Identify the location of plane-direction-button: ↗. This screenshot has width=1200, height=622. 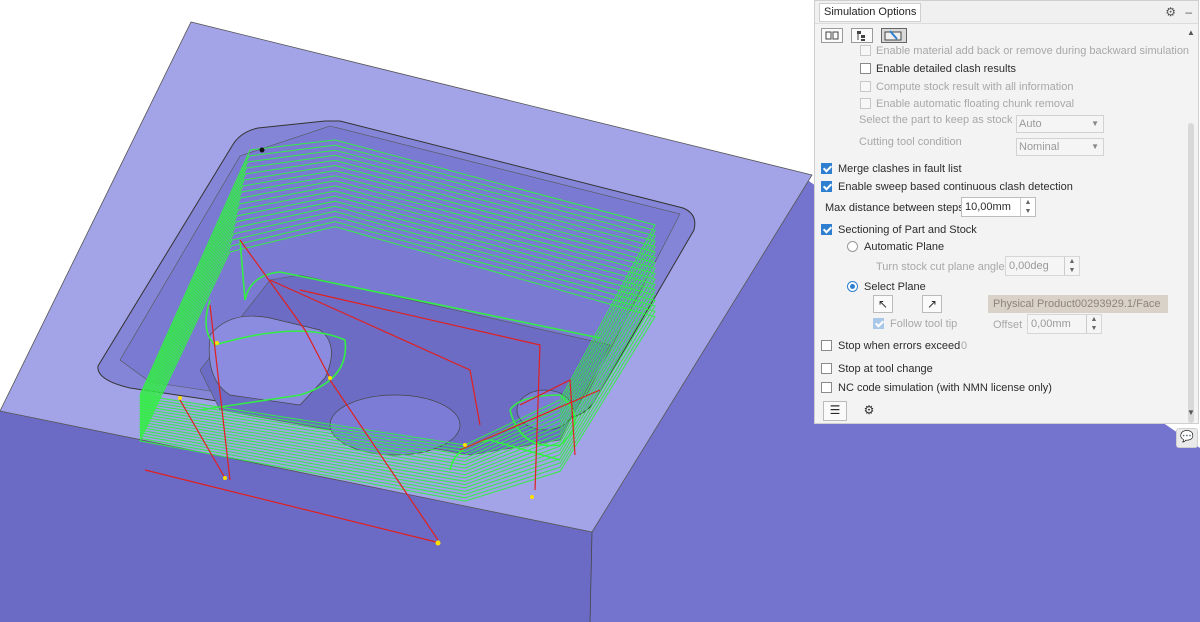
(932, 304).